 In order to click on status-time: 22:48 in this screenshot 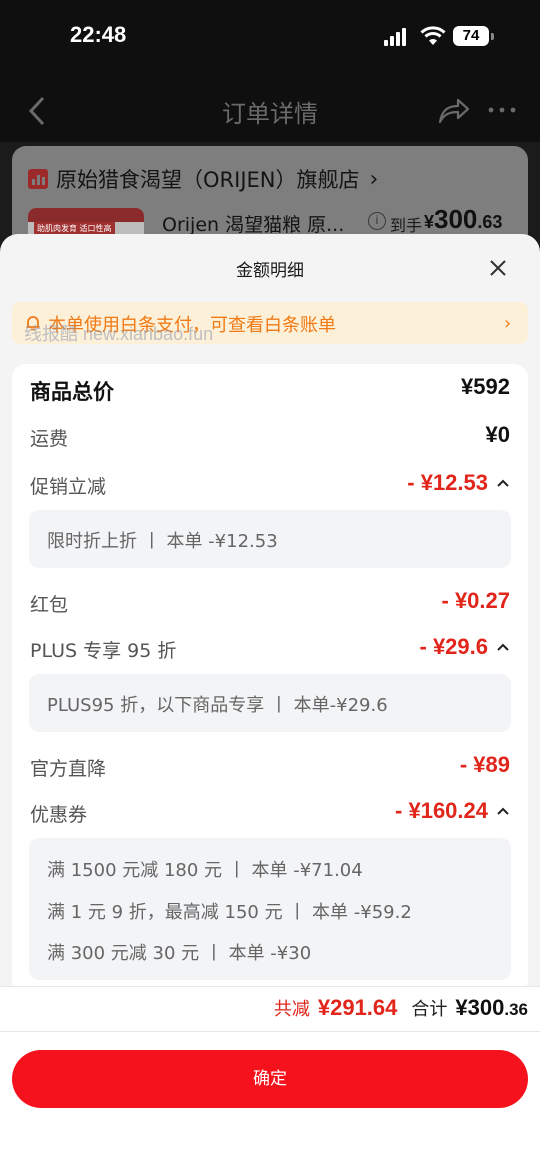, I will do `click(98, 34)`.